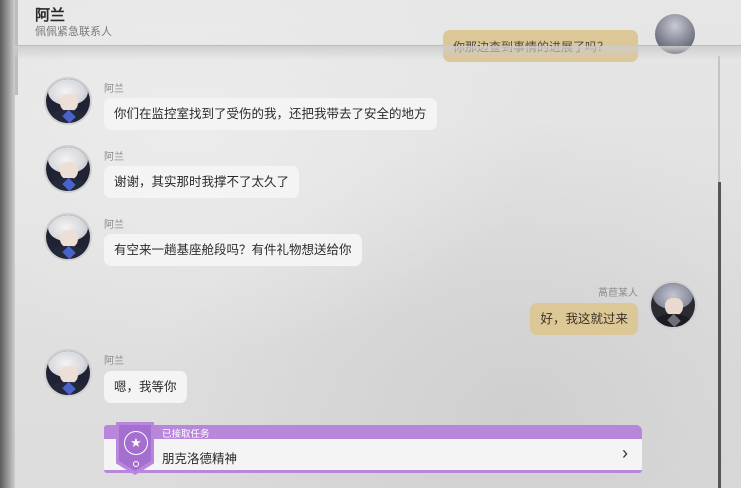 This screenshot has height=488, width=741. I want to click on message-bubble: 好，我这就过来, so click(584, 319).